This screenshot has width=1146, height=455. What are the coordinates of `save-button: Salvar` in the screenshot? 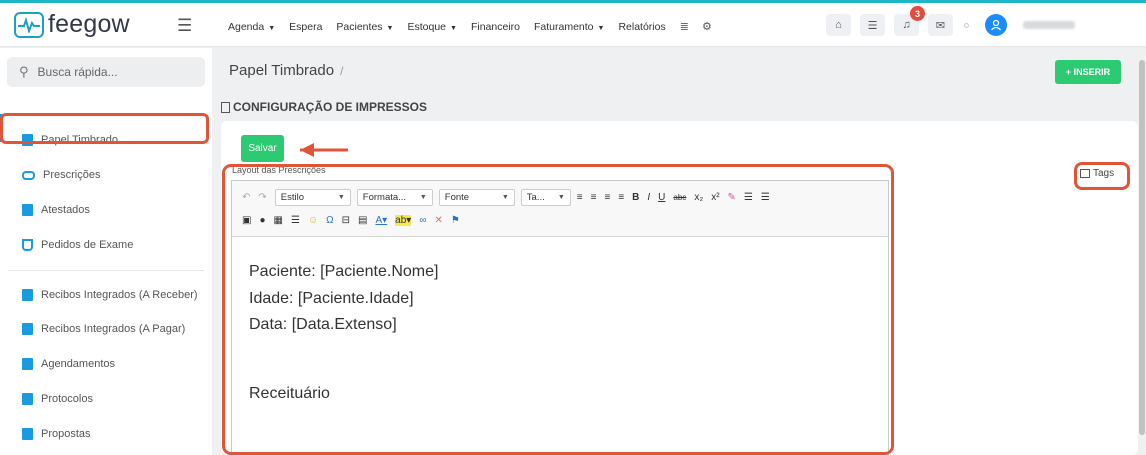 It's located at (262, 148).